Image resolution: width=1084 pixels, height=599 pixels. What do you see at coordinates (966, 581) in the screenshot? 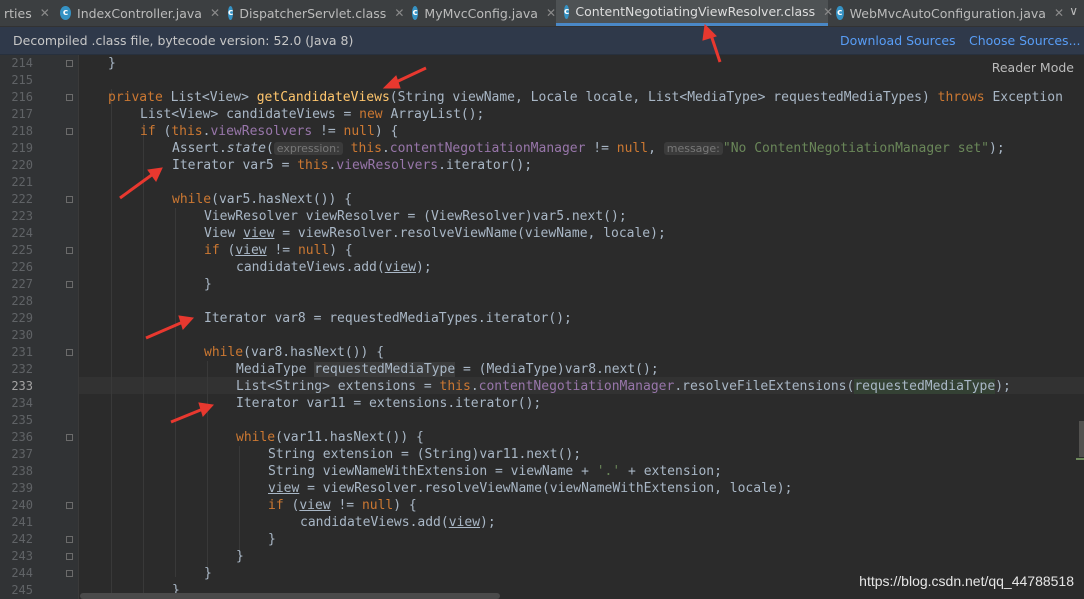
I see `watermark: https://blog.csdn.net/qq_44788518` at bounding box center [966, 581].